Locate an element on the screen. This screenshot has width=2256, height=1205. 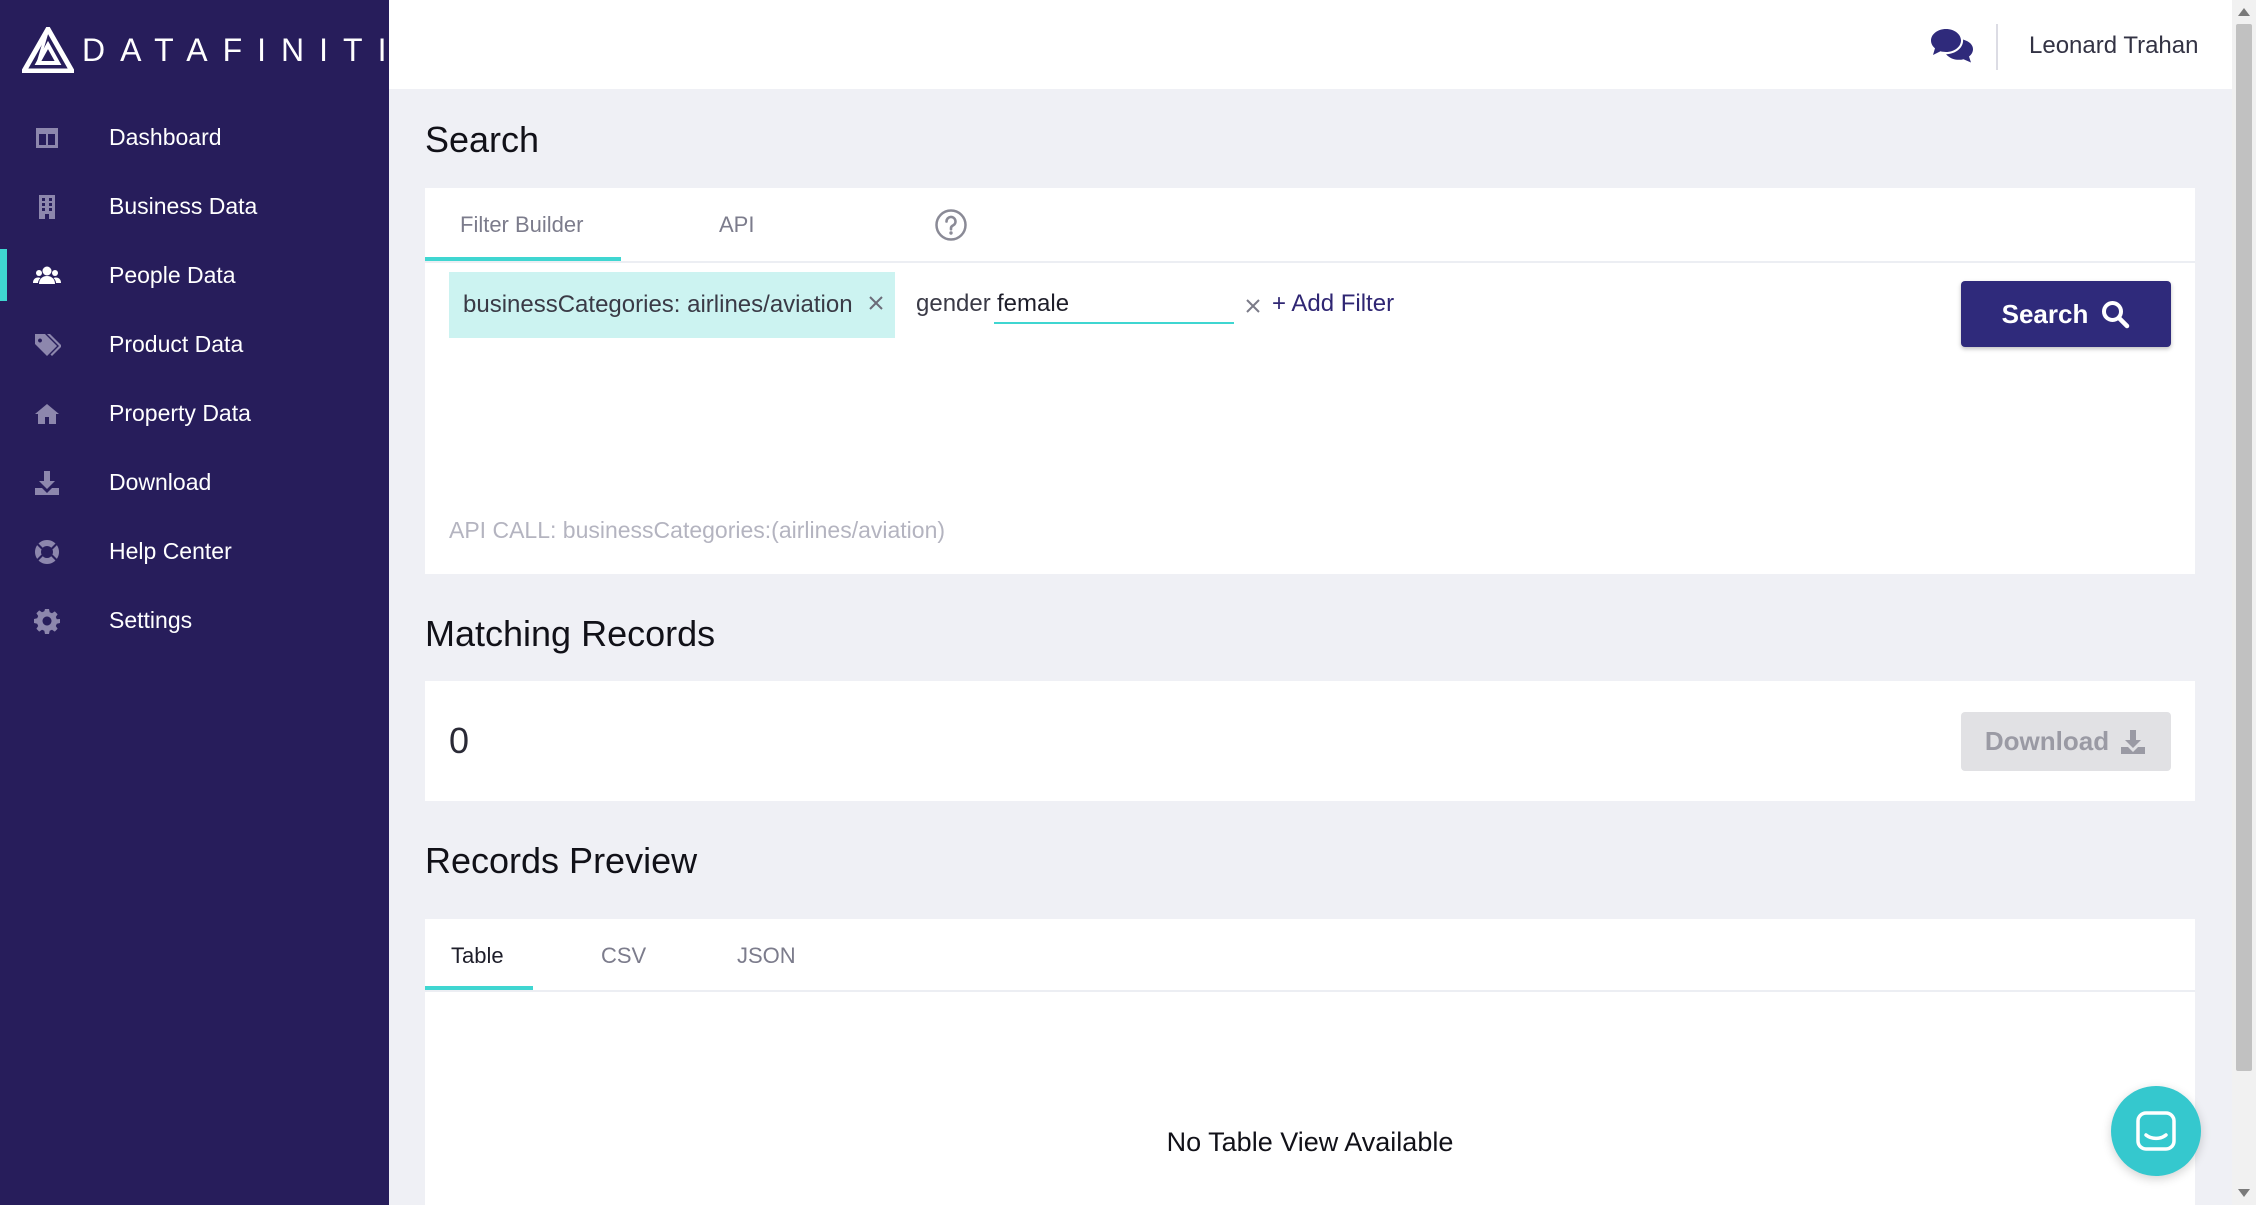
scroll-up-arrow-icon is located at coordinates (2244, 12).